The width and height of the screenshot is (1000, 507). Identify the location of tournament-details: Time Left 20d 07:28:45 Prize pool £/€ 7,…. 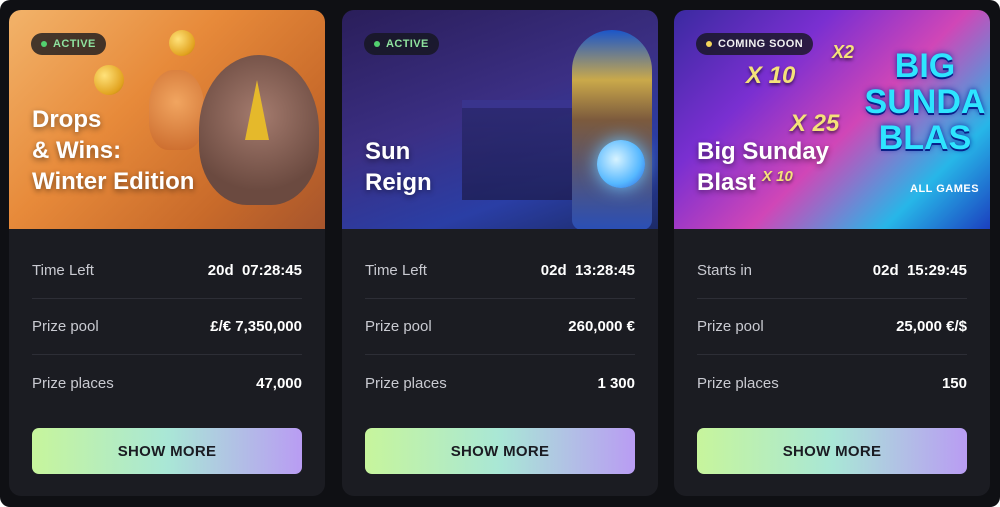
(167, 327).